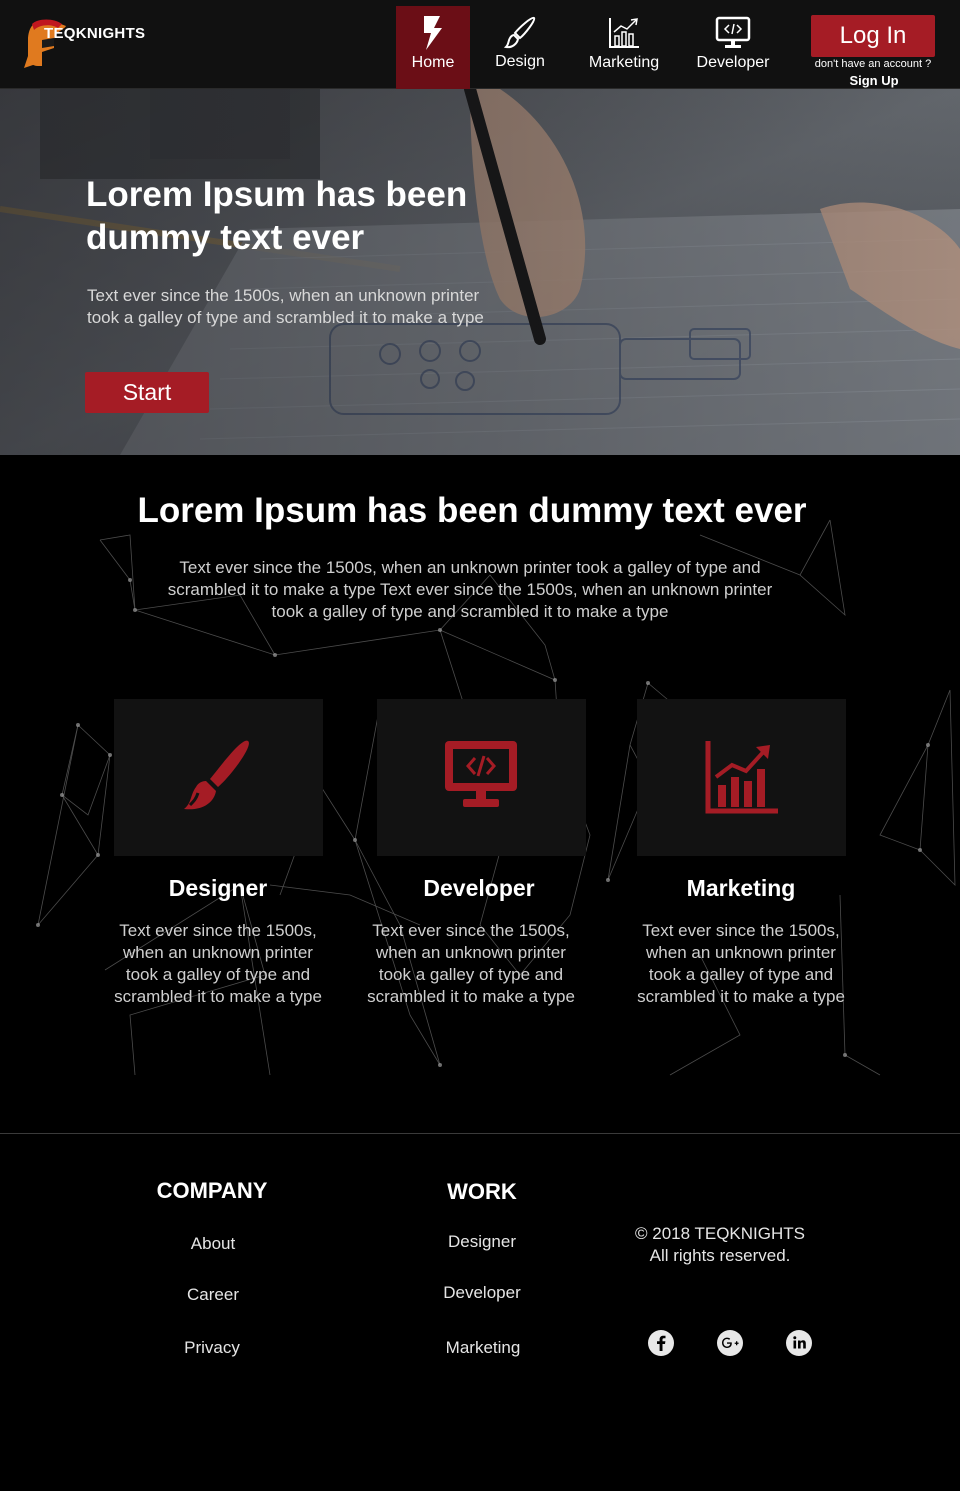 Image resolution: width=960 pixels, height=1491 pixels. Describe the element at coordinates (873, 64) in the screenshot. I see `no-account-text: don't have an account ?` at that location.